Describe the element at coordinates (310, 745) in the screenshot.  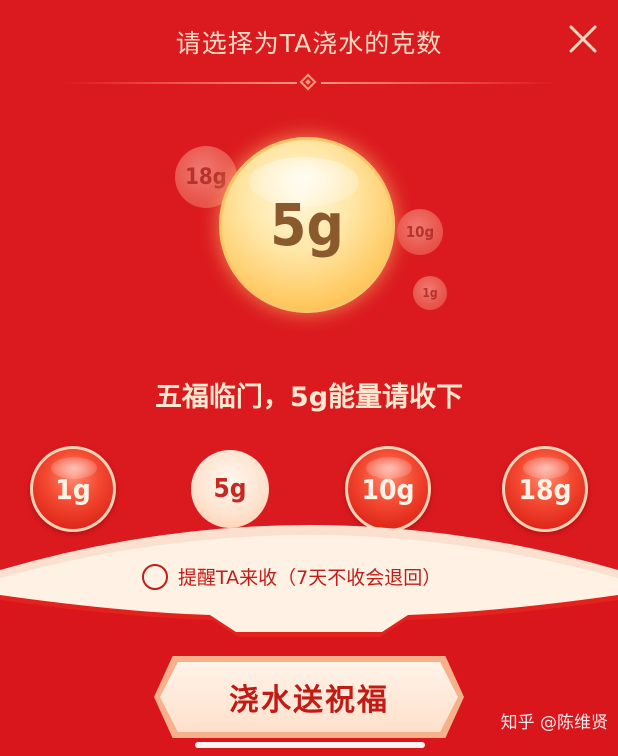
I see `home-indicator` at that location.